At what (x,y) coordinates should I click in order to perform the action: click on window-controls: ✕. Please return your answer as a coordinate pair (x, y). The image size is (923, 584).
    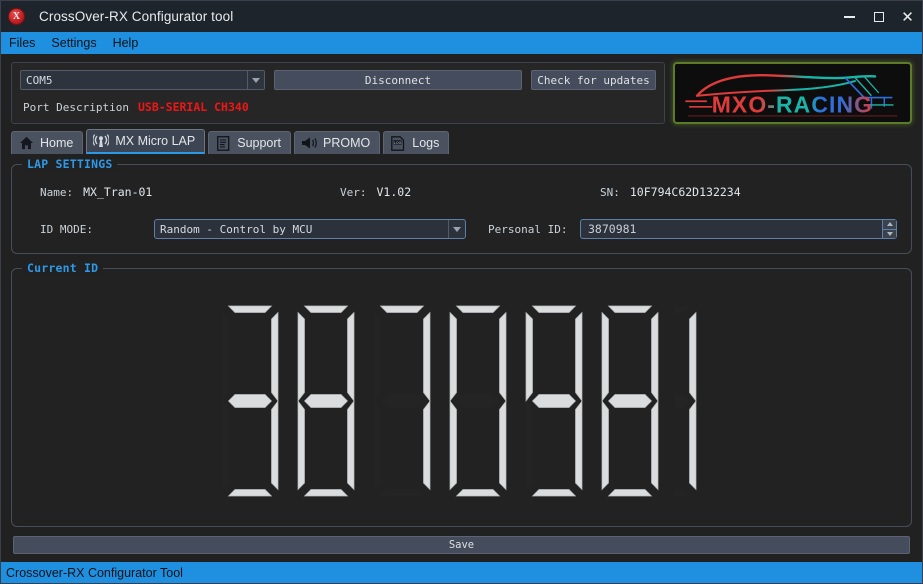
    Looking at the image, I should click on (878, 16).